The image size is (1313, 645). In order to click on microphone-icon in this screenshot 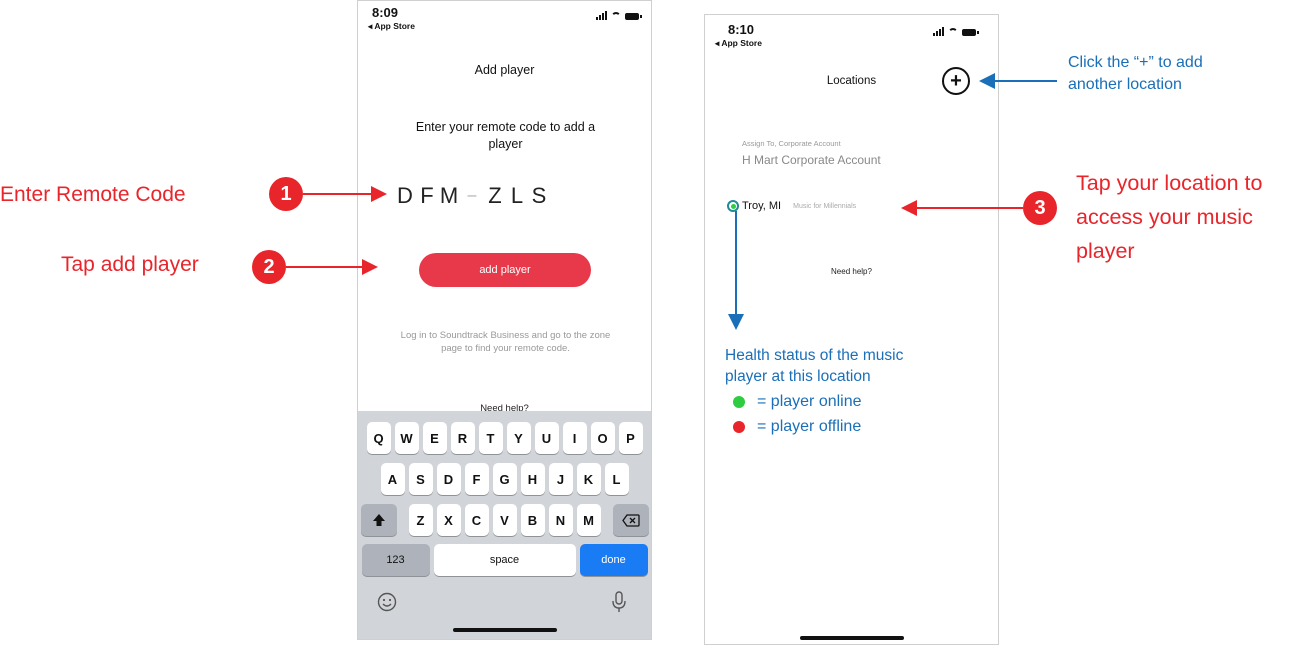, I will do `click(619, 605)`.